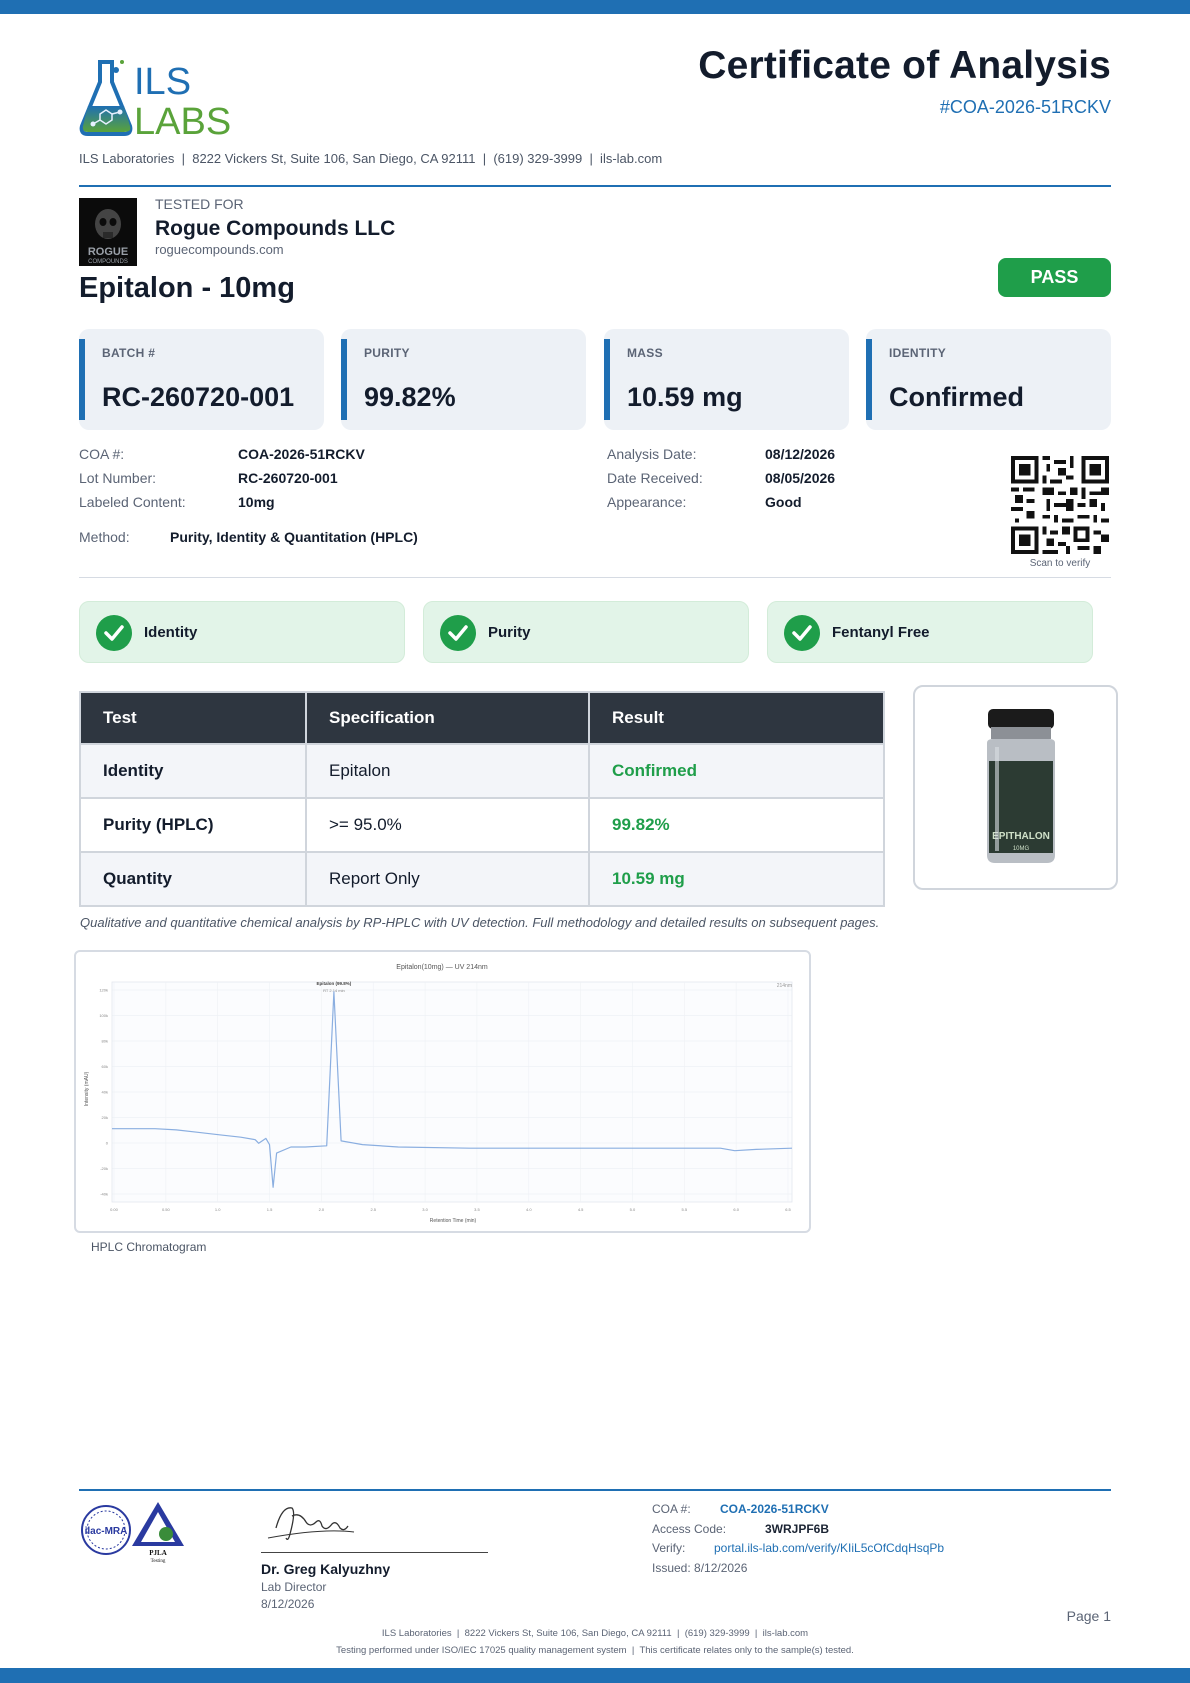 The image size is (1190, 1683). I want to click on x-tick-label: 4.5, so click(581, 1209).